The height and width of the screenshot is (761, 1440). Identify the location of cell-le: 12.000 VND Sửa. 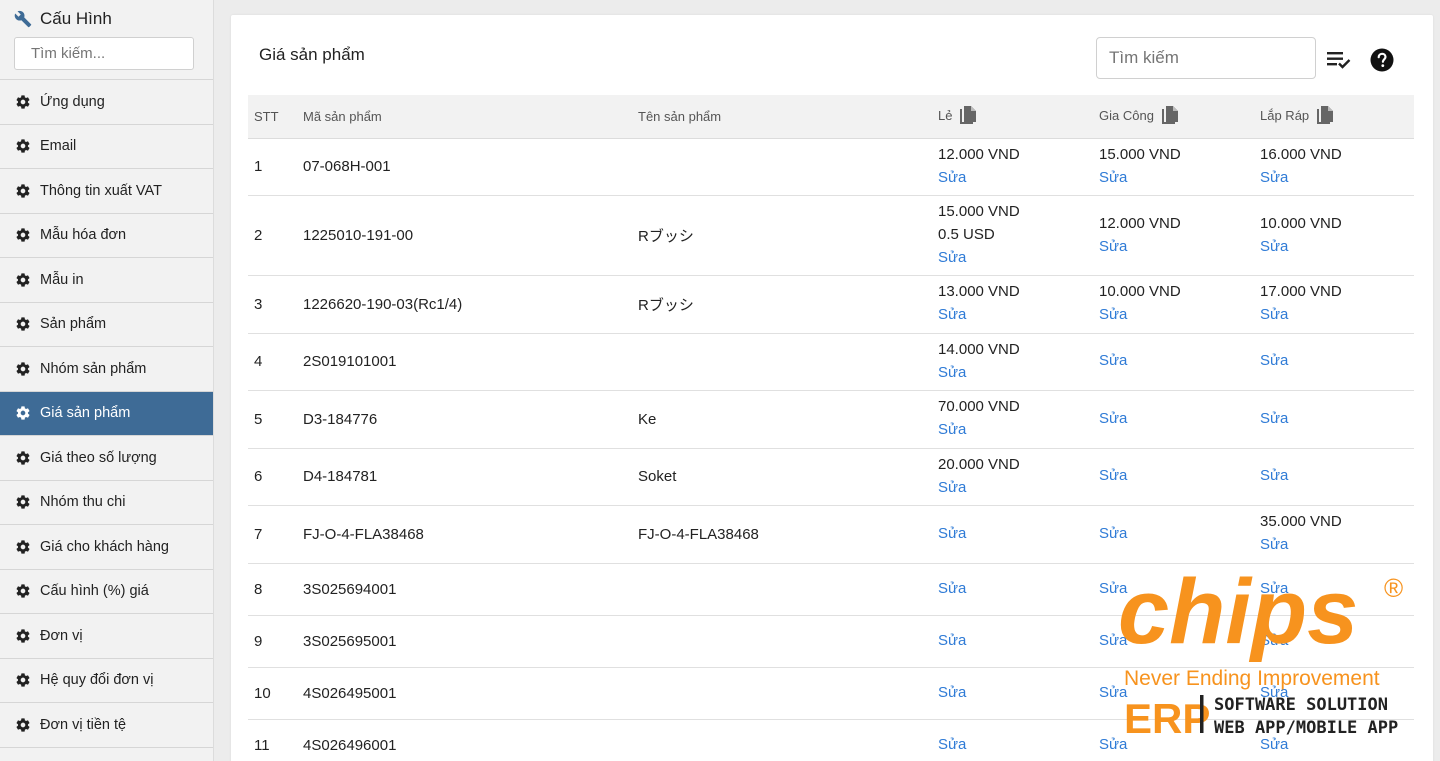
(1012, 167).